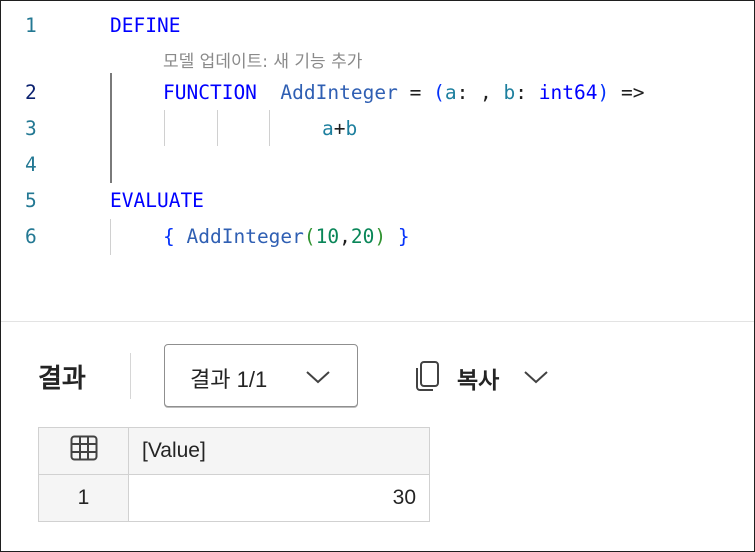 The width and height of the screenshot is (755, 552). I want to click on call-paren-open: (, so click(309, 236).